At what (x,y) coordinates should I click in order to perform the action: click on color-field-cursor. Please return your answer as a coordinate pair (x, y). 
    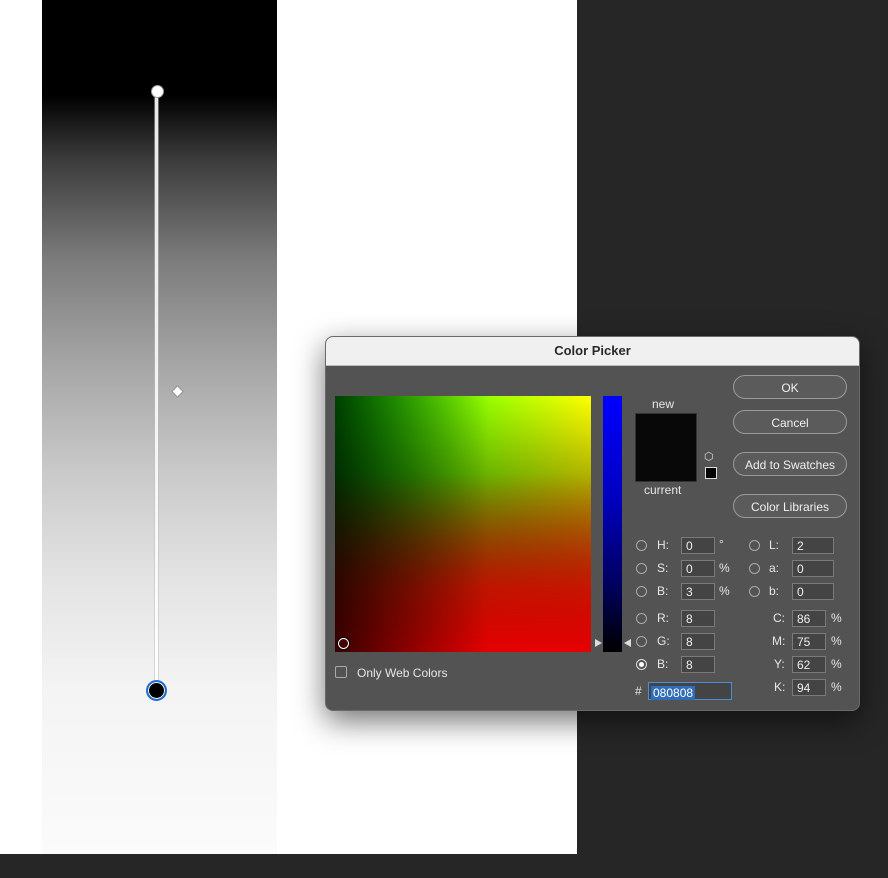
    Looking at the image, I should click on (343, 643).